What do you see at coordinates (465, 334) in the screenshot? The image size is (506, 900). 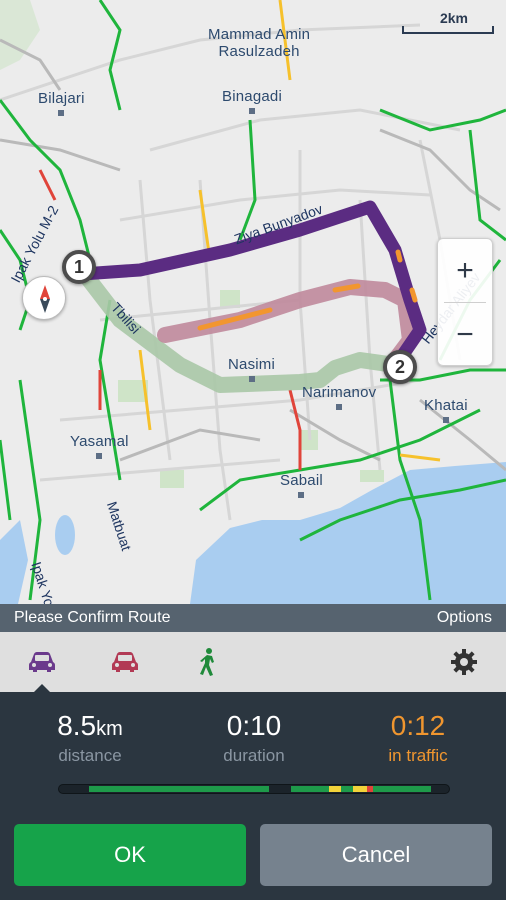 I see `zoom-out-button: −` at bounding box center [465, 334].